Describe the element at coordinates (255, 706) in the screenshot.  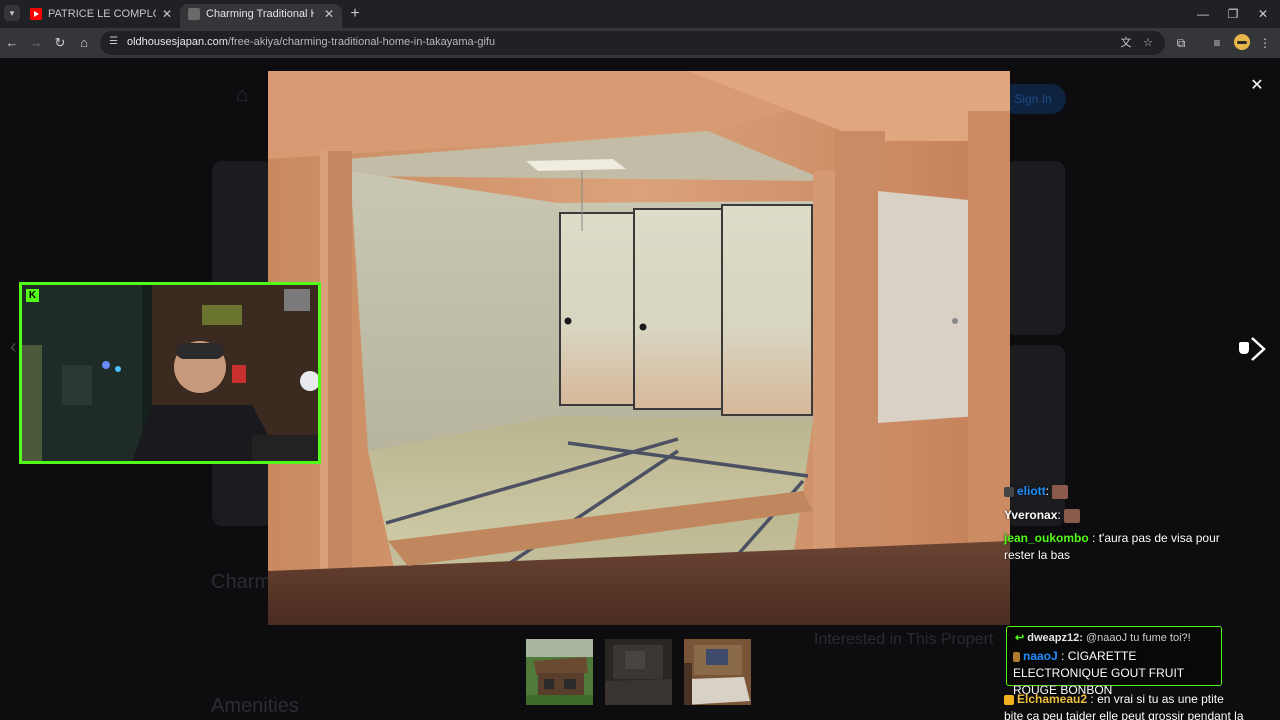
I see `amenities-heading: Amenities` at that location.